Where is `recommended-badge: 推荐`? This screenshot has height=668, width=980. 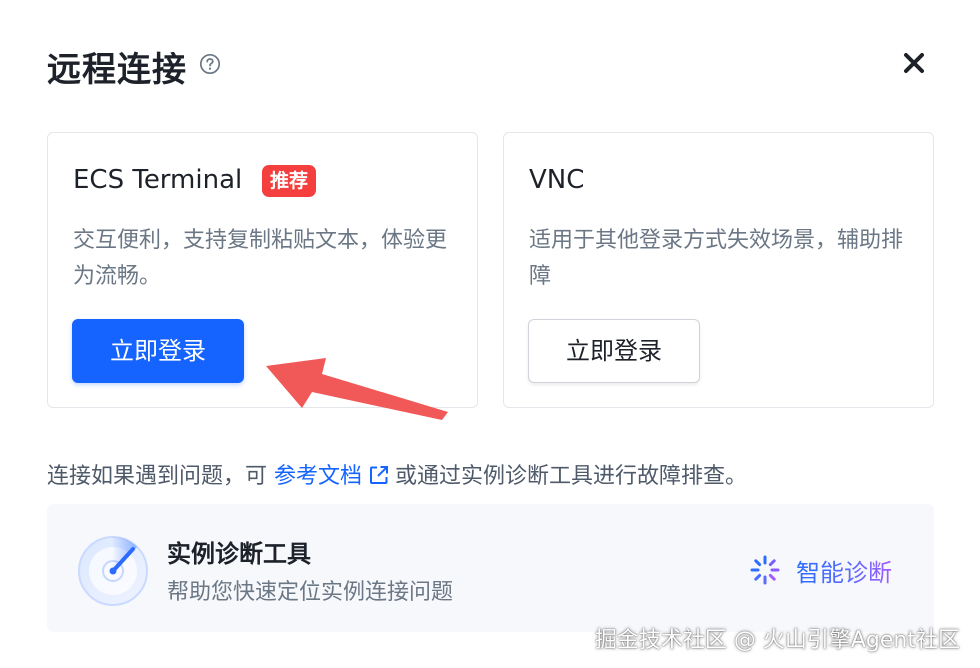
recommended-badge: 推荐 is located at coordinates (289, 181).